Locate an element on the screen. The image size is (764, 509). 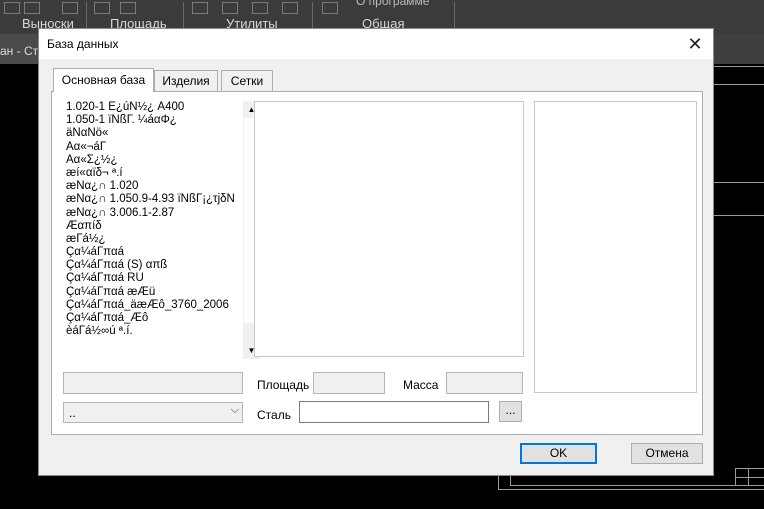
area-value-field is located at coordinates (349, 383).